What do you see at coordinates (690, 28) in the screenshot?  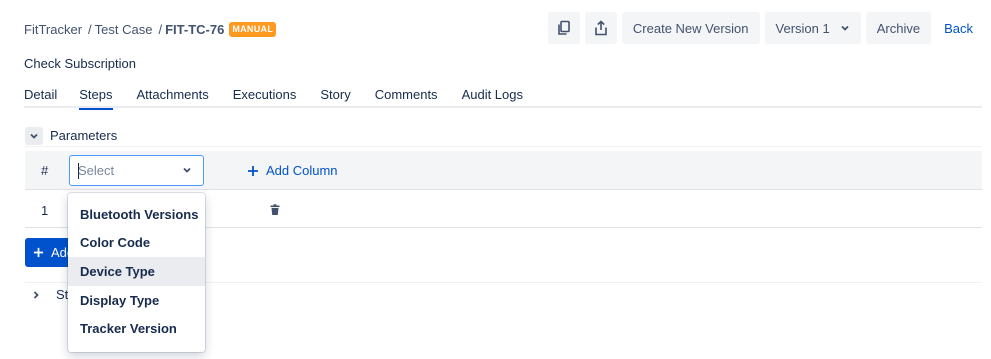 I see `create-new-version-button: Create New Version` at bounding box center [690, 28].